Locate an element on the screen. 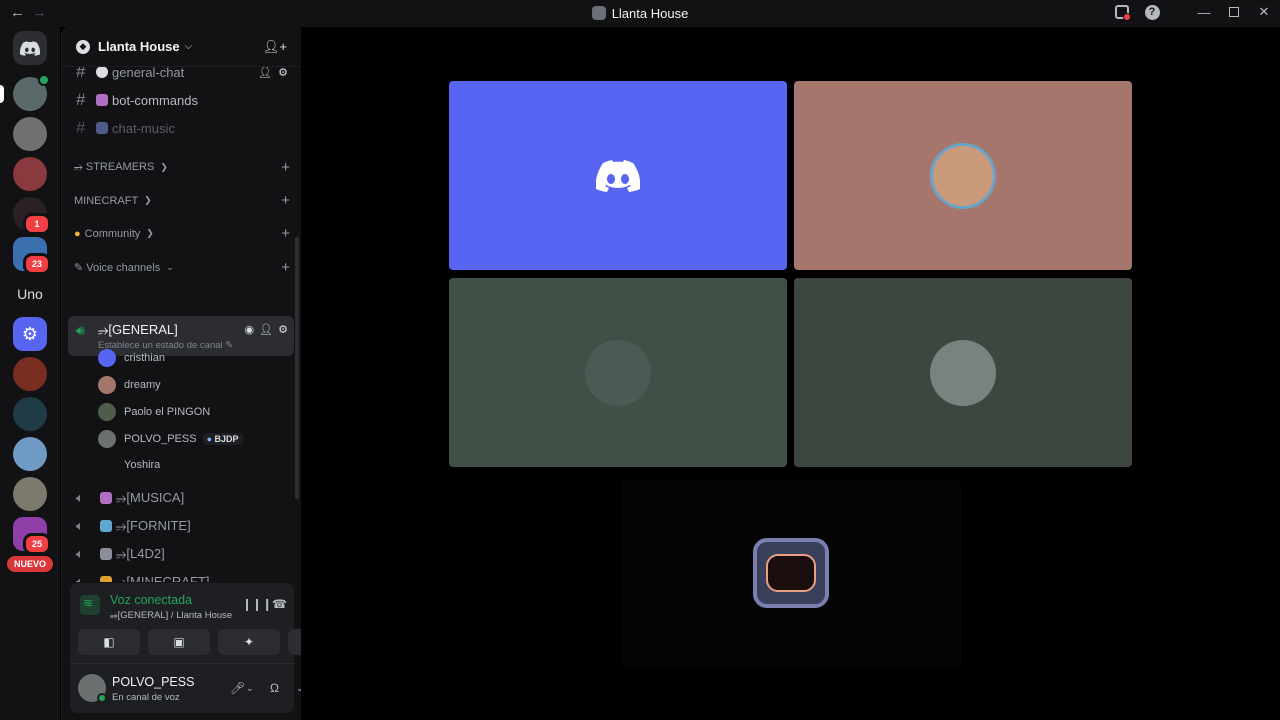 The height and width of the screenshot is (720, 1280). voice-channel-l4d2: 🔈︎ ⭌[L4D2] is located at coordinates (181, 554).